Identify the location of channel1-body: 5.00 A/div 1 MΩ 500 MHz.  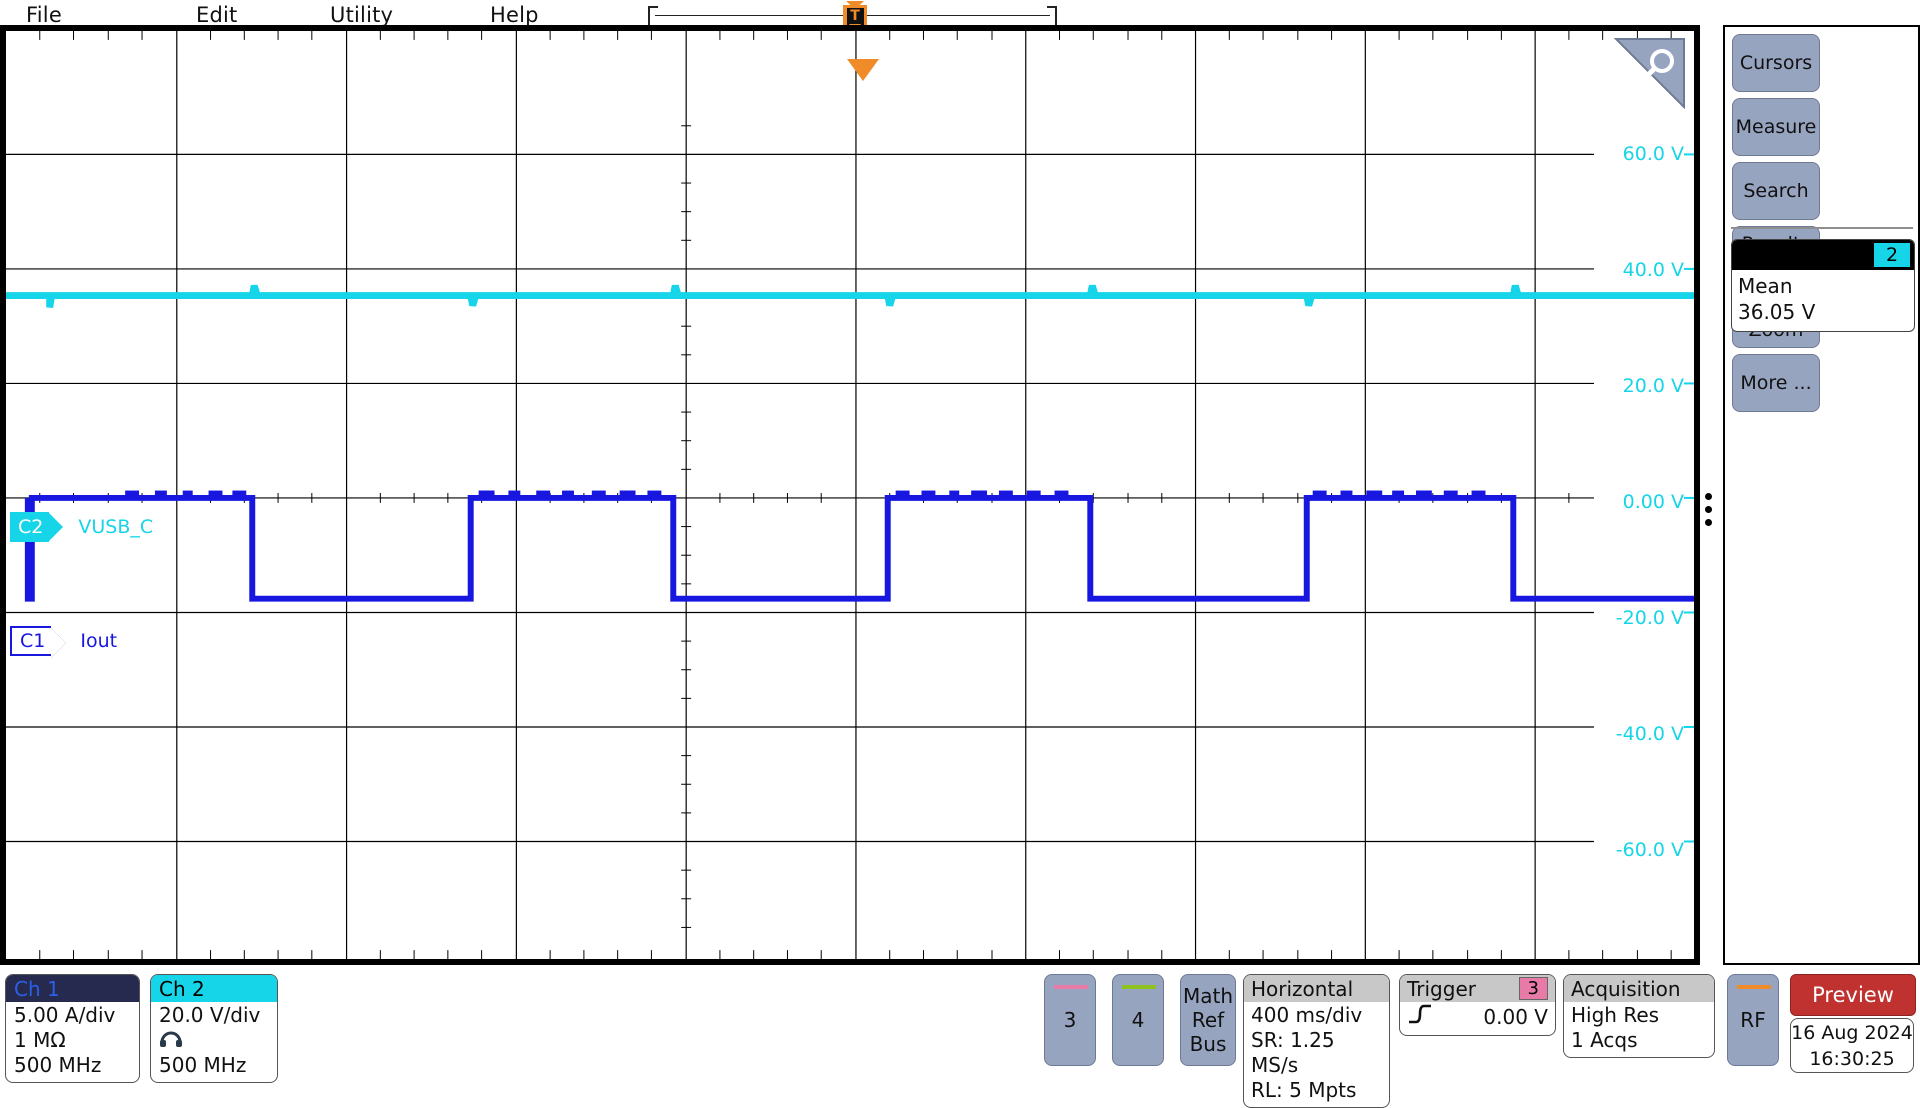
(72, 1042).